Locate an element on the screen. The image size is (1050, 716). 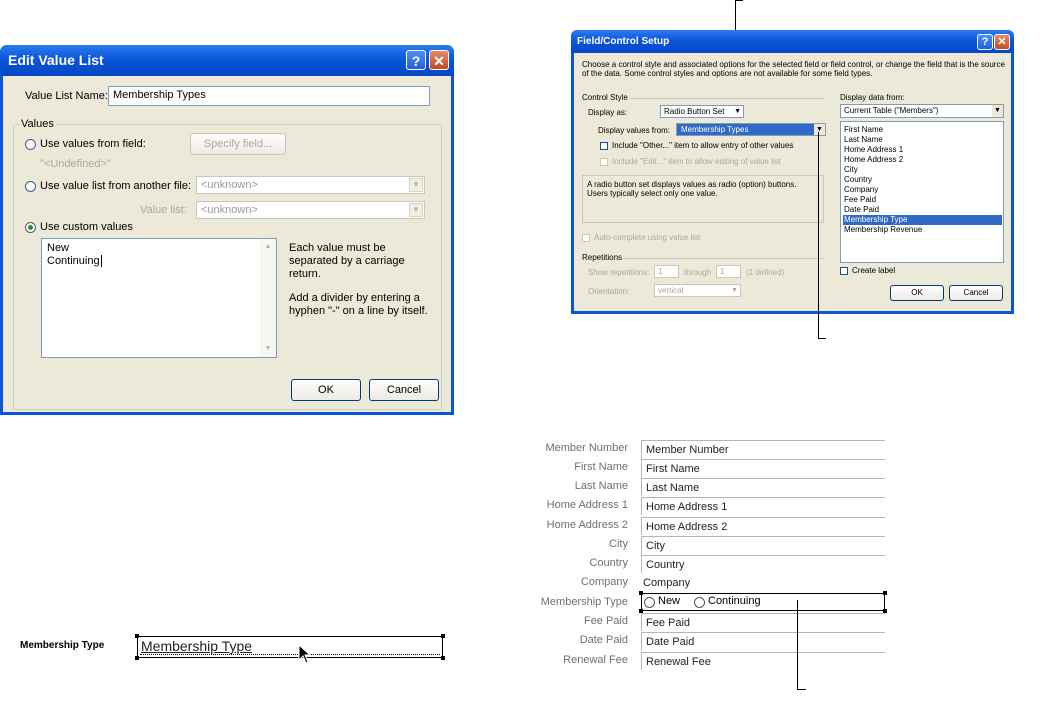
dialog-titlebar: Edit Value List ? ✕ is located at coordinates (227, 60).